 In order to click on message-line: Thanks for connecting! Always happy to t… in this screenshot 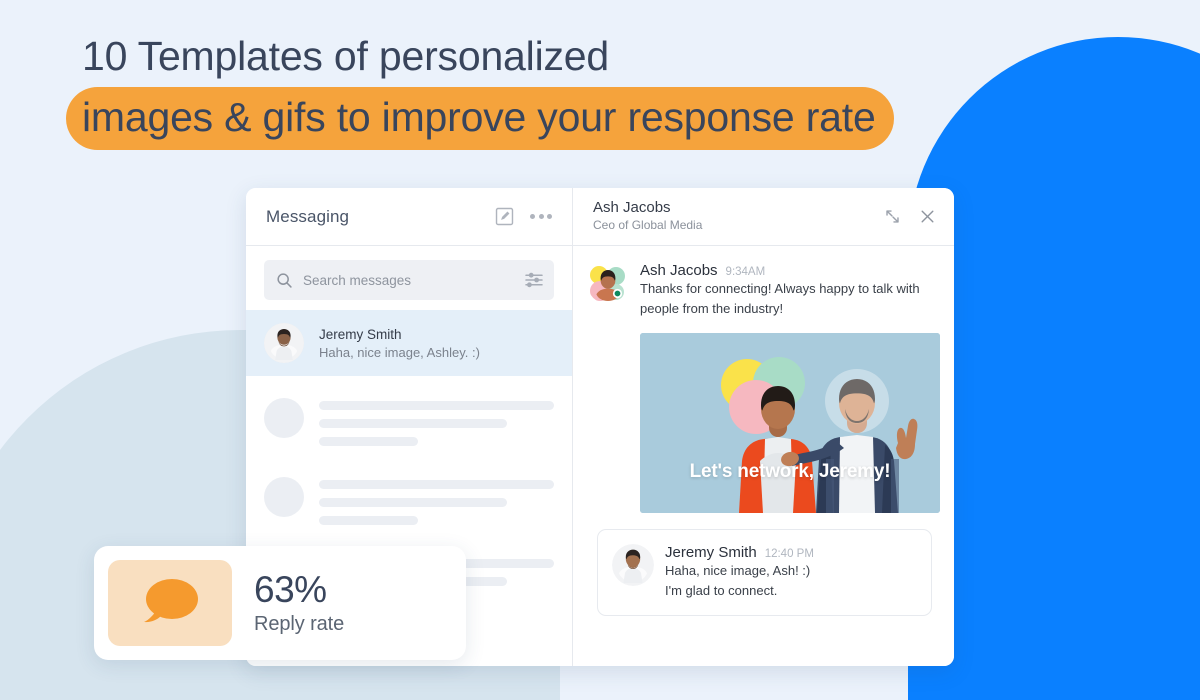, I will do `click(780, 288)`.